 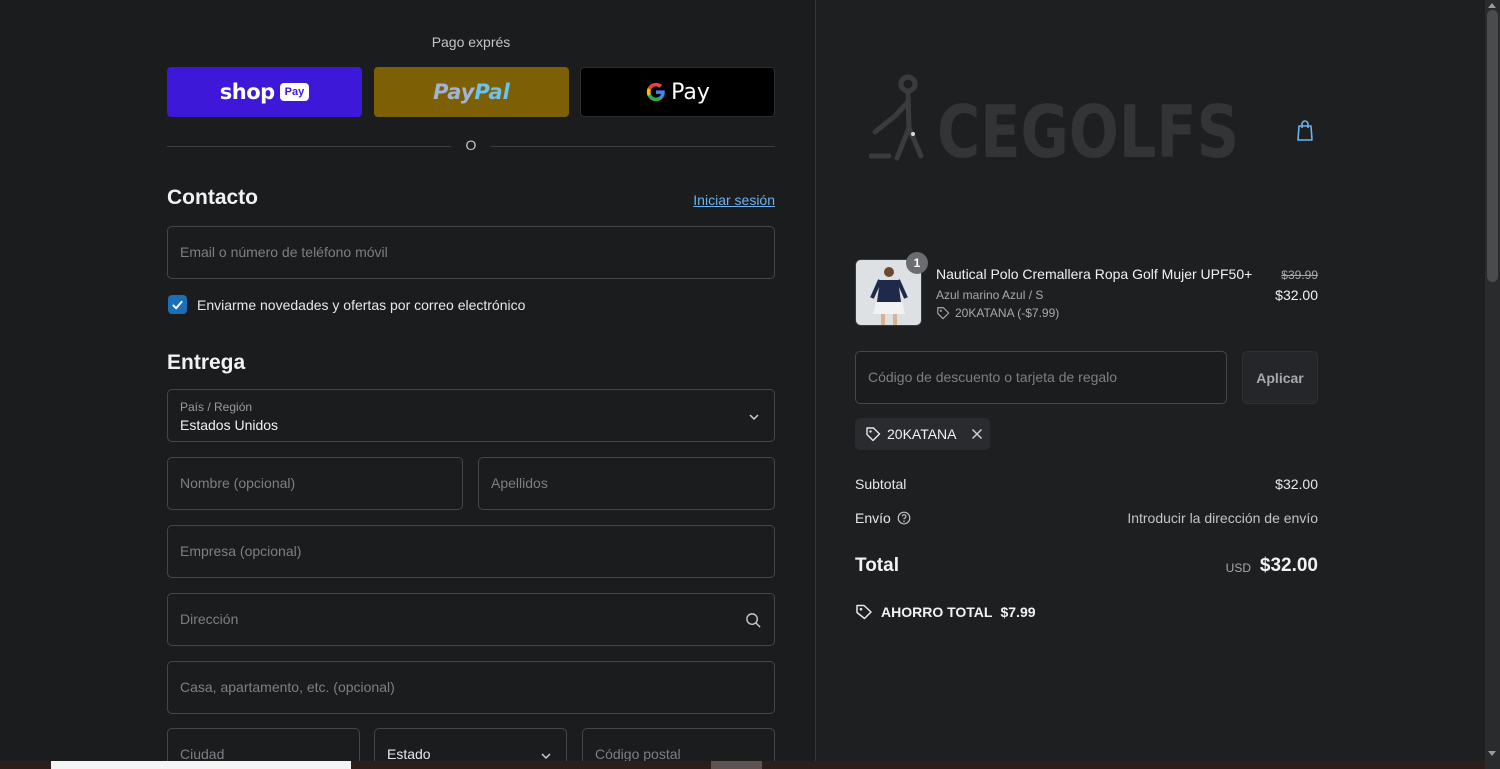 I want to click on newsletter-checkbox, so click(x=177, y=304).